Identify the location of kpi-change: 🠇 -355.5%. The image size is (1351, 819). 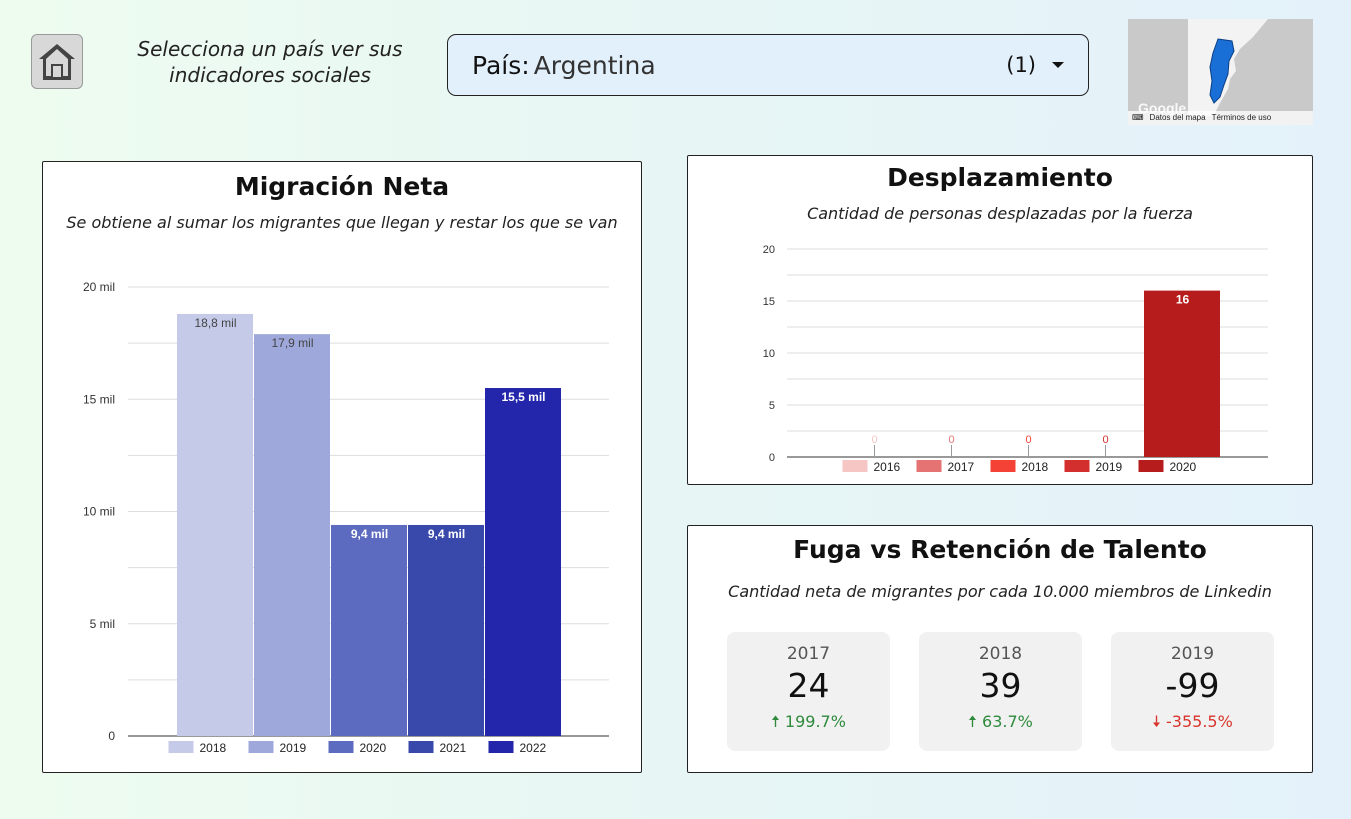
(1192, 724).